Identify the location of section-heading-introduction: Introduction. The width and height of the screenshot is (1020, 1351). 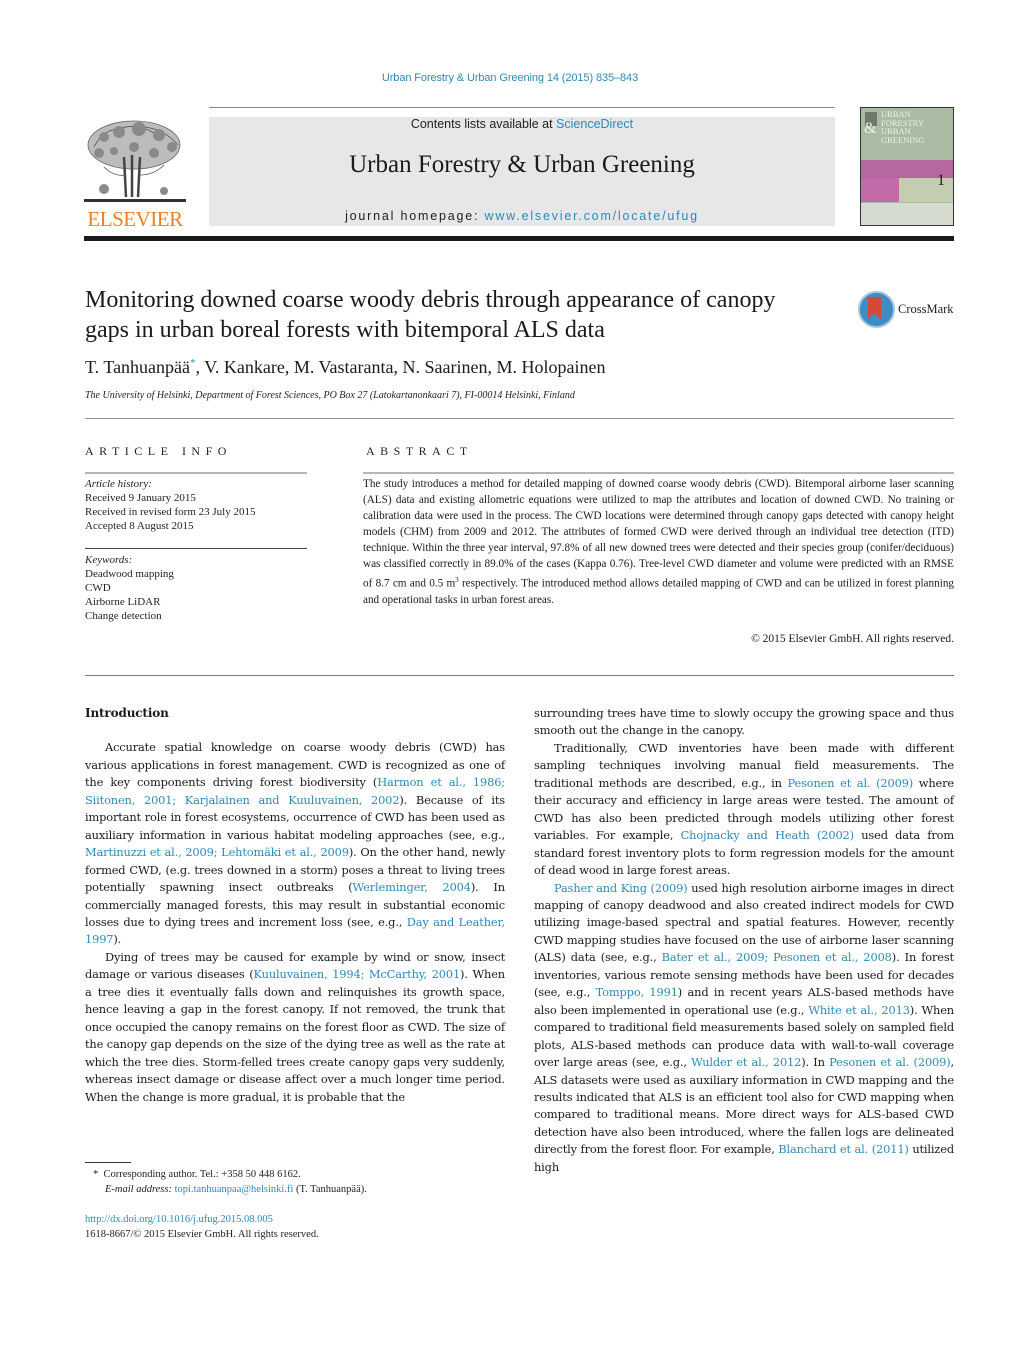
(127, 713).